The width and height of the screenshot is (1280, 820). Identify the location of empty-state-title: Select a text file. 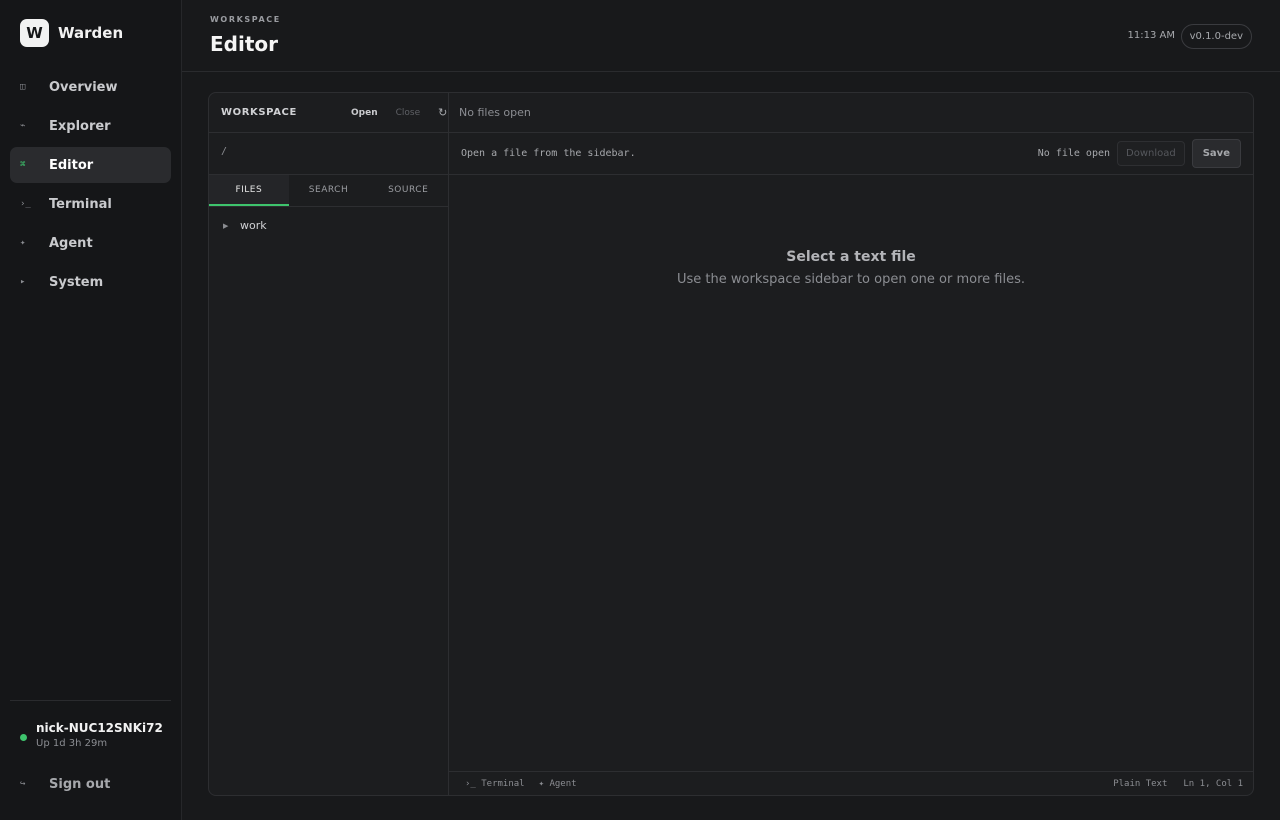
(851, 257).